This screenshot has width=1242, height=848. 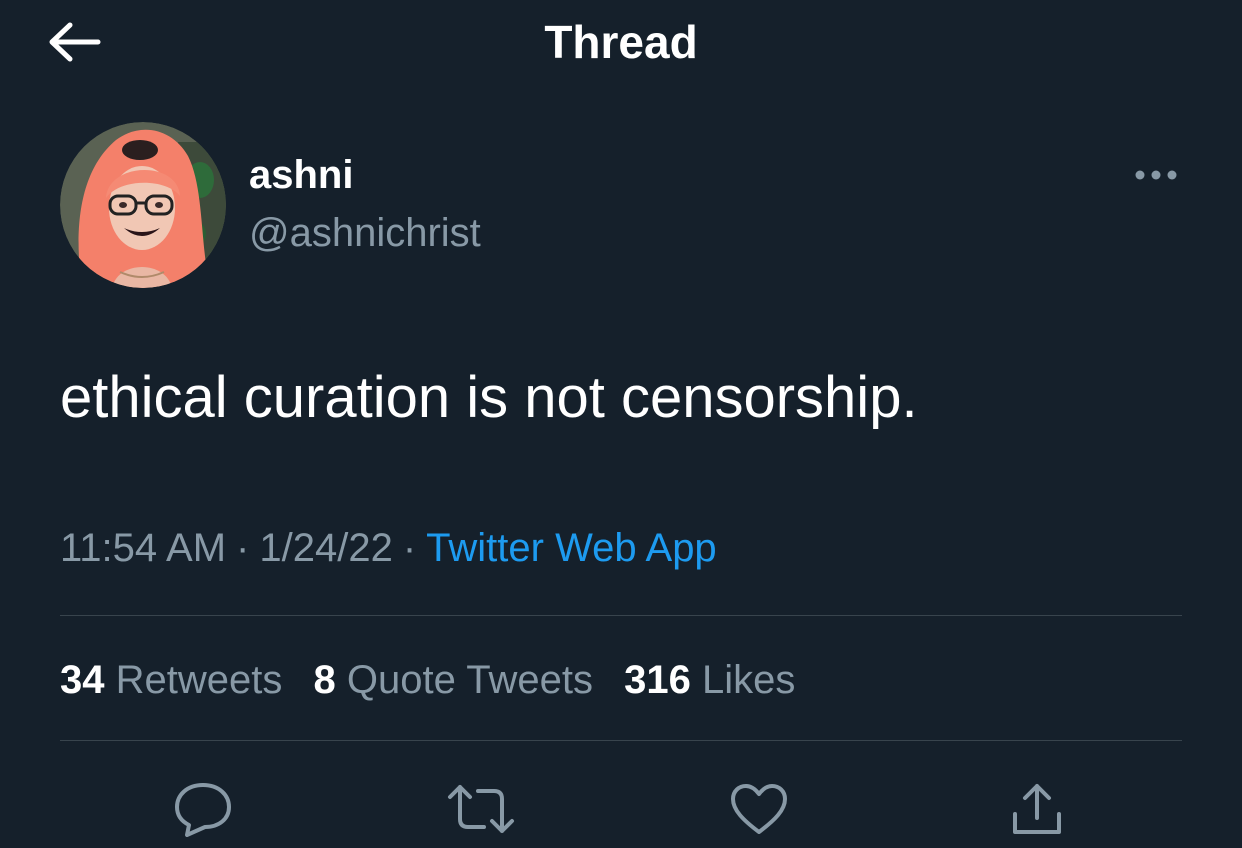 I want to click on reply-button, so click(x=203, y=809).